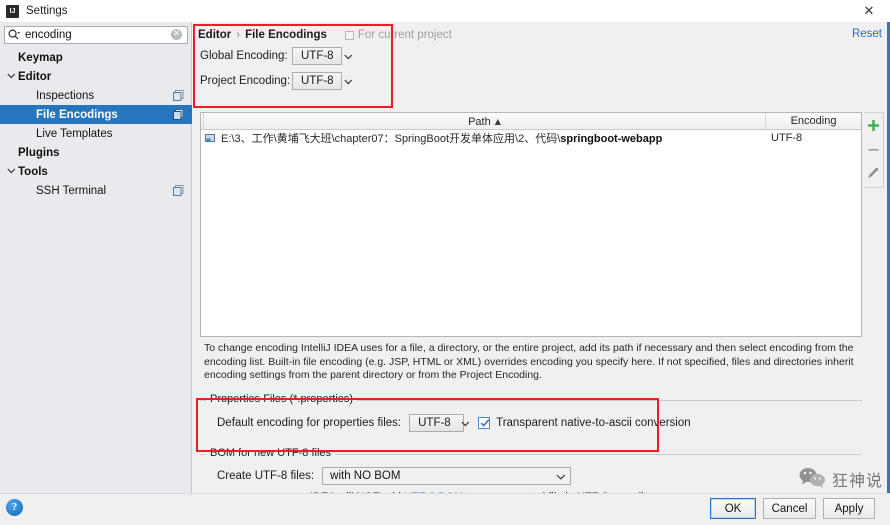 The height and width of the screenshot is (525, 890). I want to click on sort-ascending-icon: ▲, so click(497, 121).